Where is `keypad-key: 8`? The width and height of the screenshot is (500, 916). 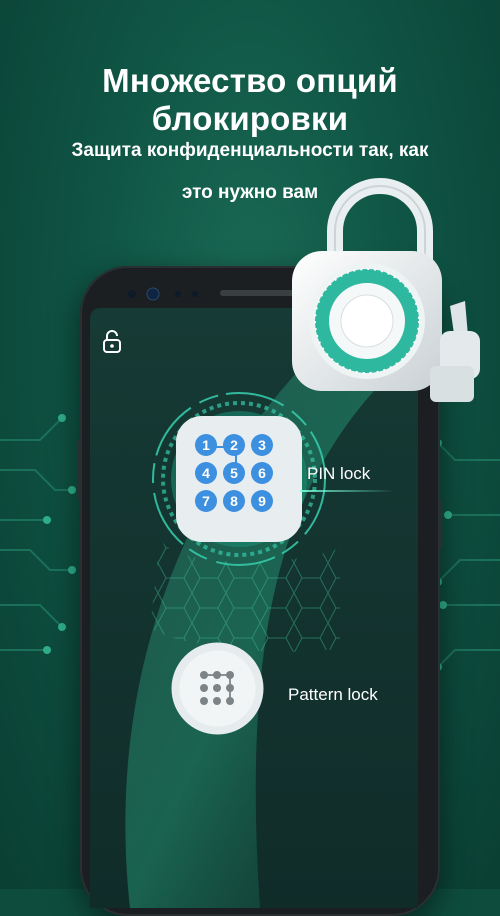 keypad-key: 8 is located at coordinates (234, 501).